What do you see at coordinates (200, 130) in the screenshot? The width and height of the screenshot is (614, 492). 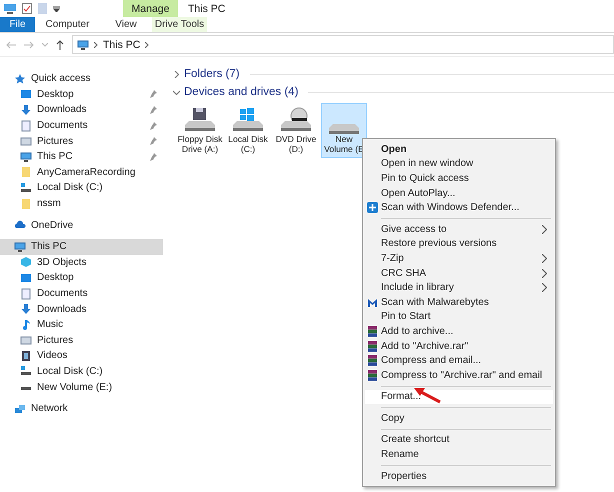 I see `drive-tile: Floppy Disk Drive (A:)` at bounding box center [200, 130].